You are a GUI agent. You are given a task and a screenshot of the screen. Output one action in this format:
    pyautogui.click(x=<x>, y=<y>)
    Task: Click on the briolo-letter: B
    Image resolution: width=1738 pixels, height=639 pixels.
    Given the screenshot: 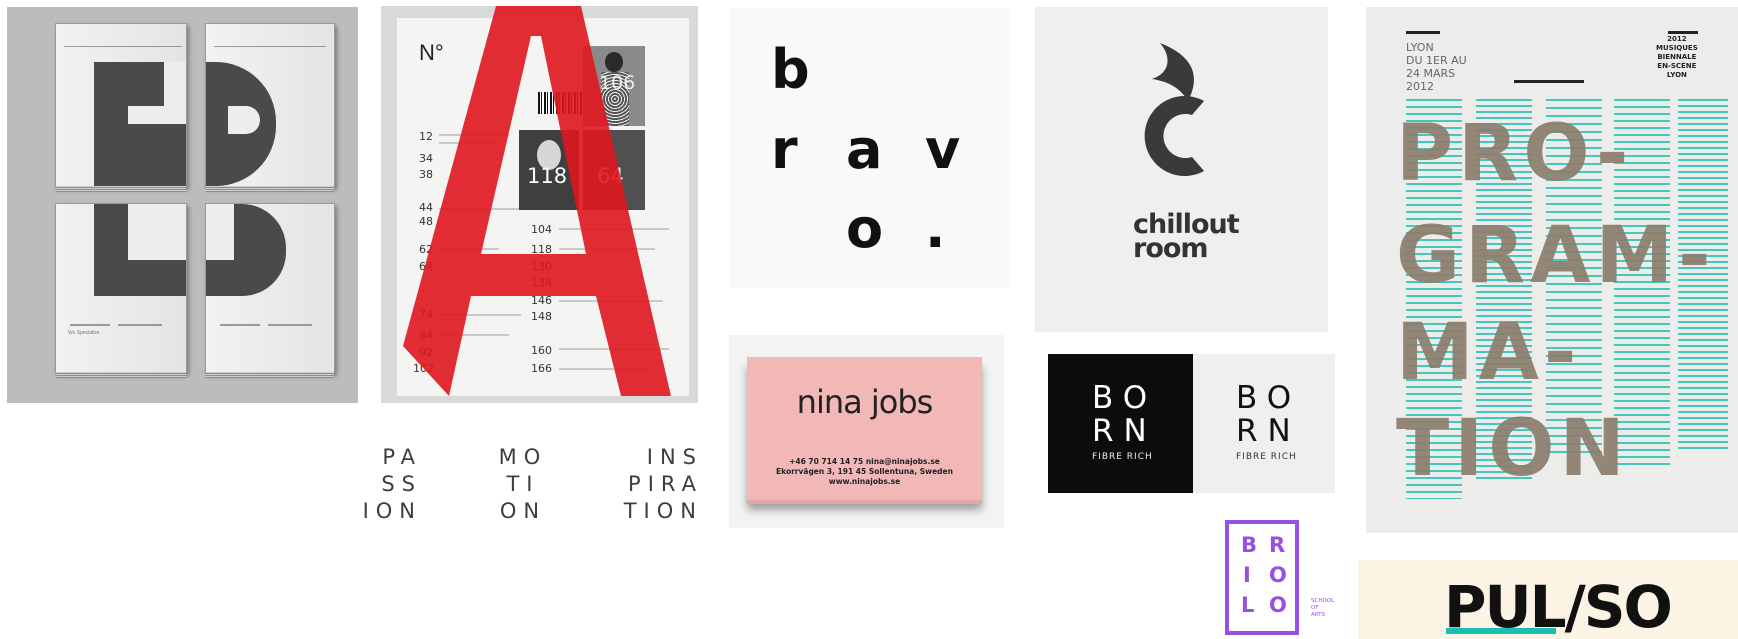 What is the action you would take?
    pyautogui.click(x=1256, y=545)
    